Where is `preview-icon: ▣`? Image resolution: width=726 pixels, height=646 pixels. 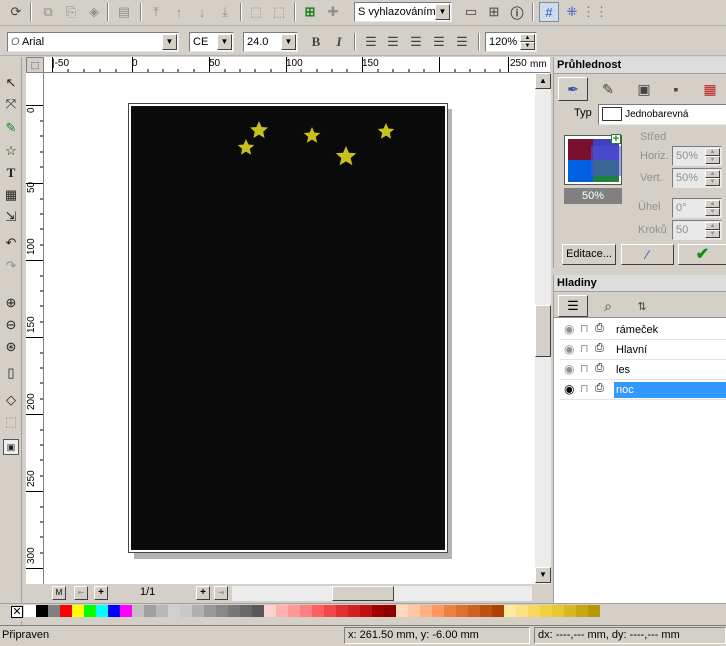 preview-icon: ▣ is located at coordinates (11, 447).